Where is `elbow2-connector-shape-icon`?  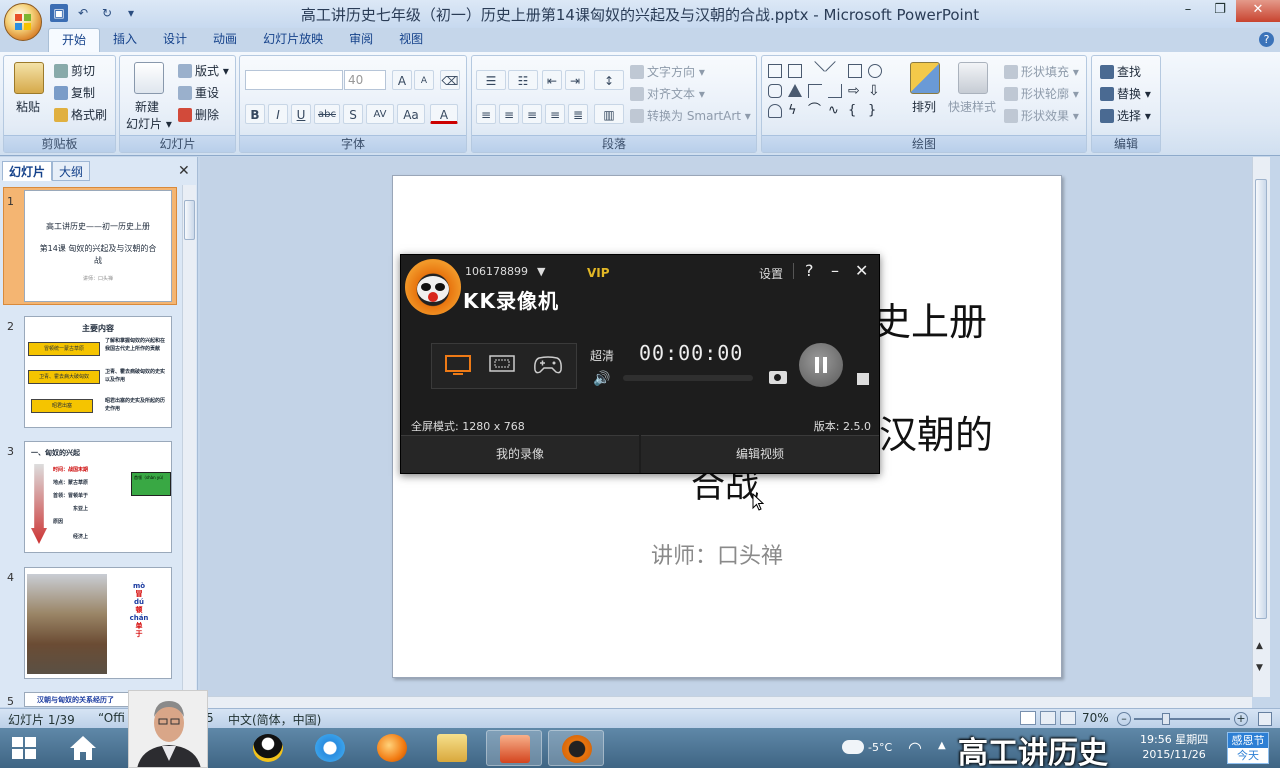 elbow2-connector-shape-icon is located at coordinates (835, 91).